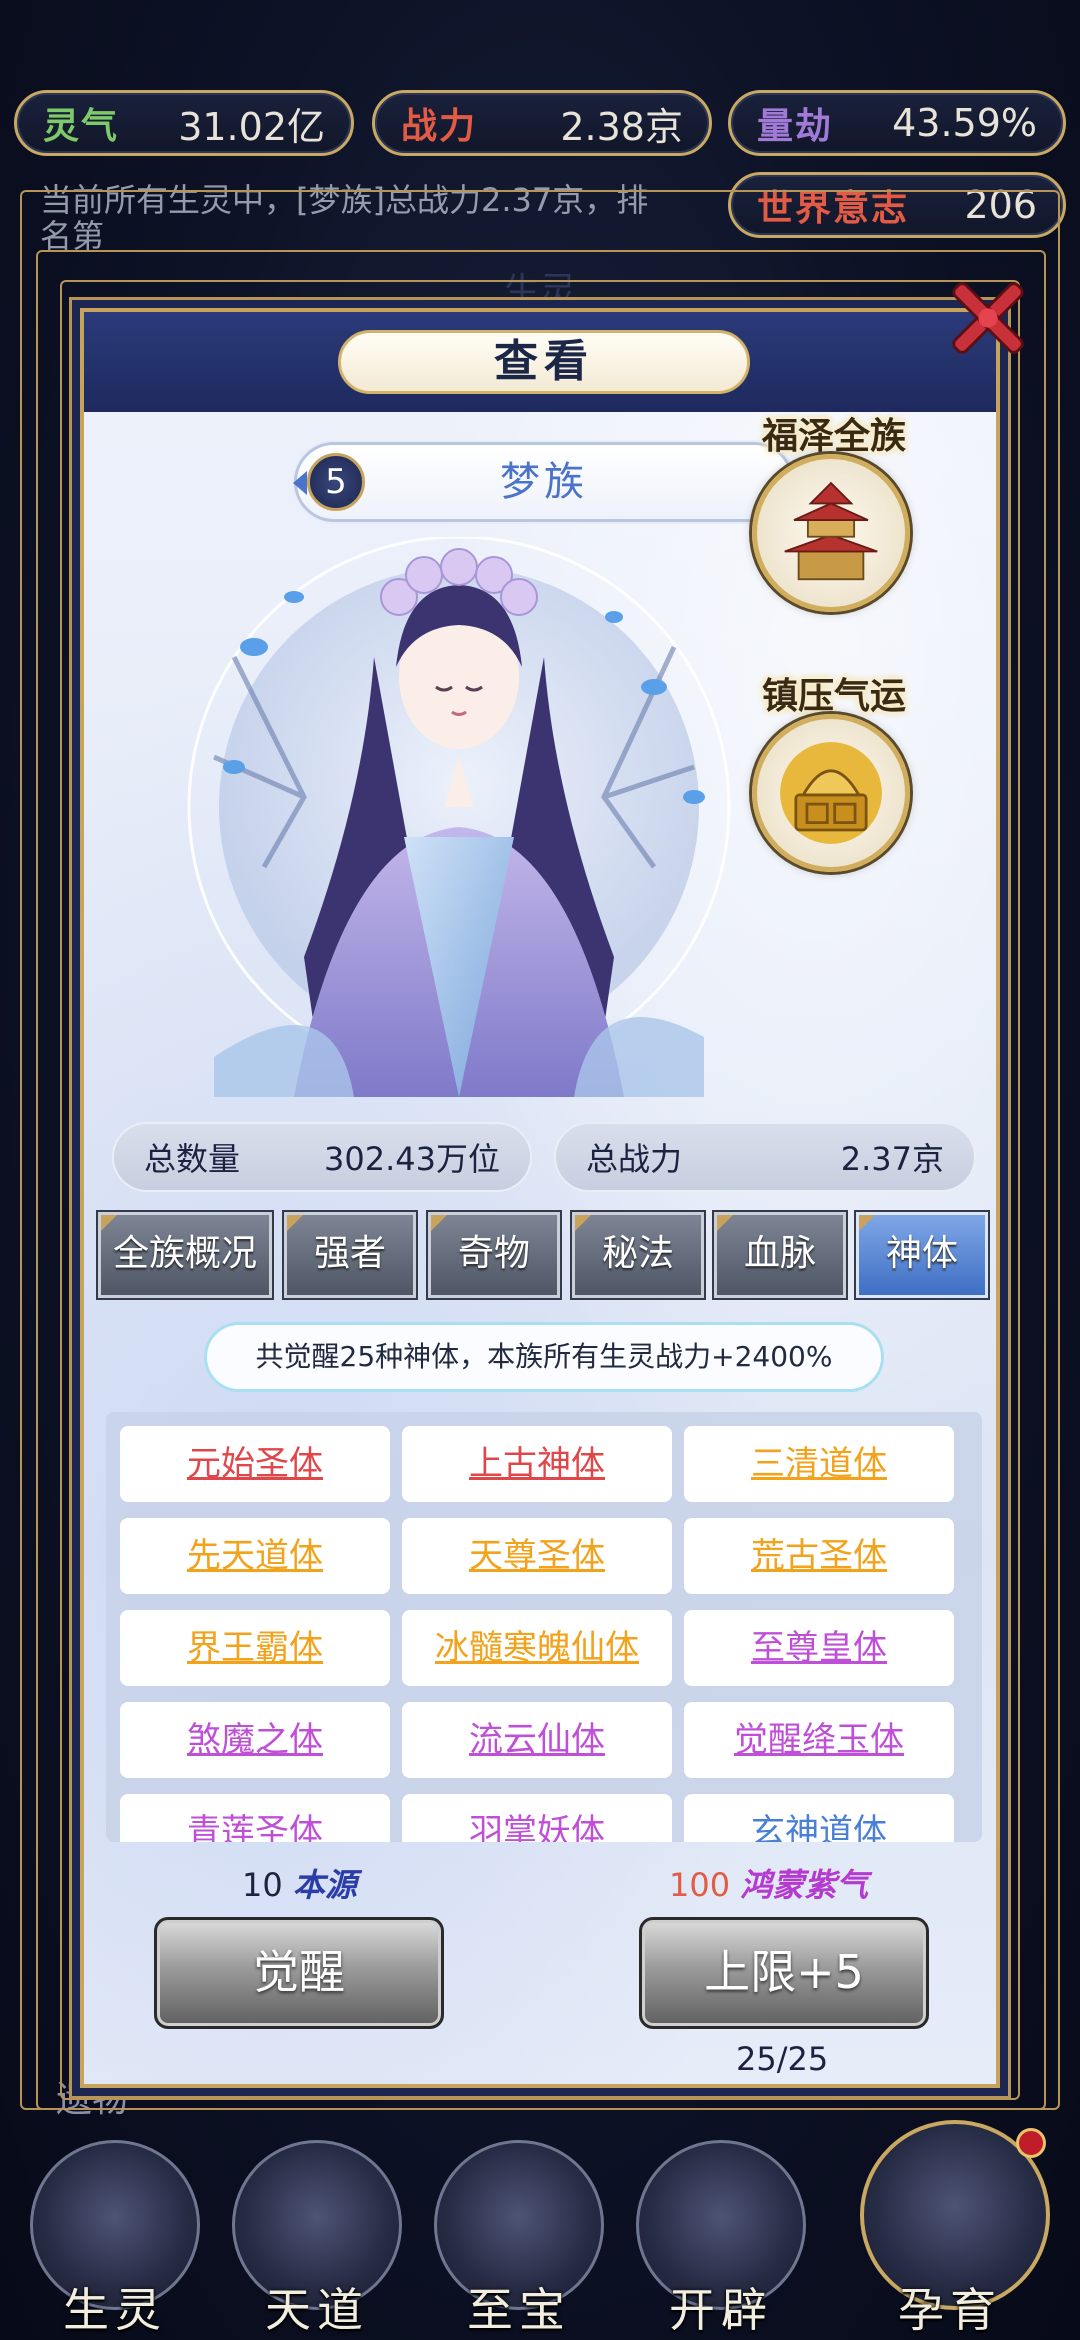 Image resolution: width=1080 pixels, height=2340 pixels. What do you see at coordinates (950, 2230) in the screenshot?
I see `nav-nurture: 孕育` at bounding box center [950, 2230].